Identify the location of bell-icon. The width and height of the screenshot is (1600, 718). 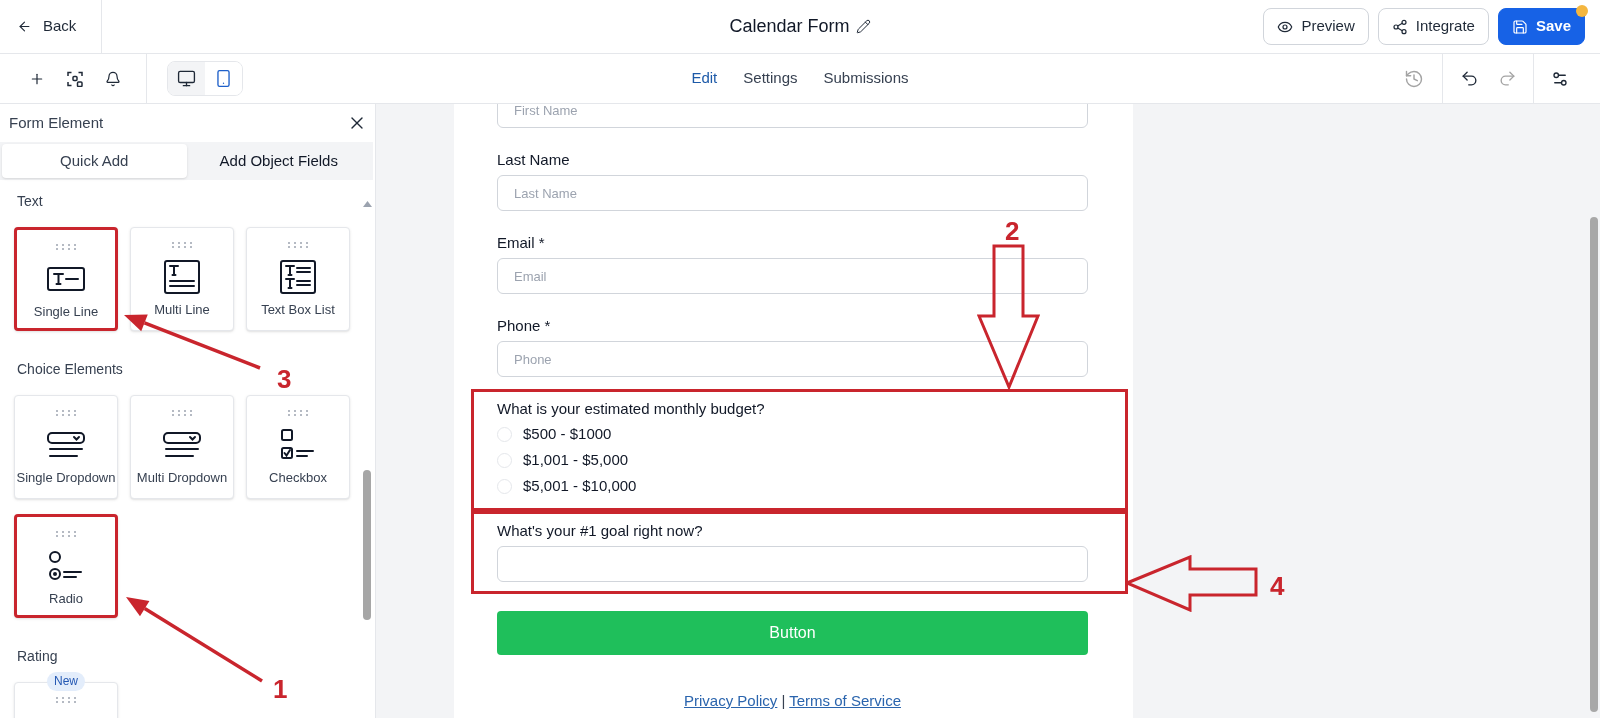
(113, 78).